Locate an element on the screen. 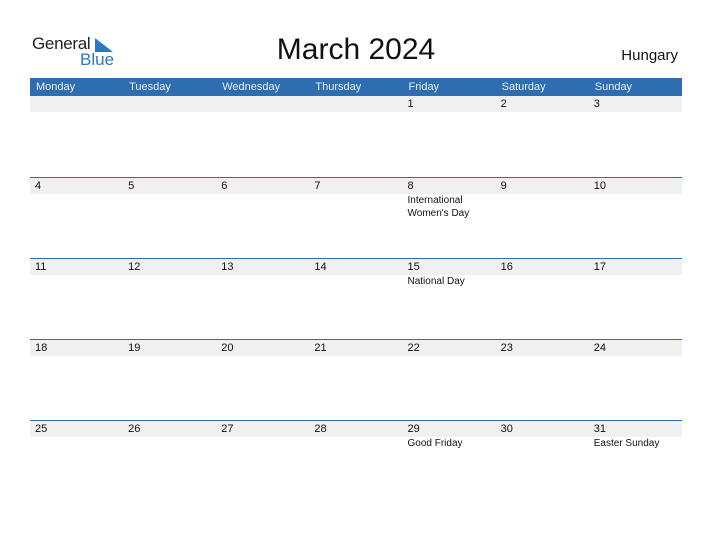 The width and height of the screenshot is (712, 550). day-number: 31 is located at coordinates (599, 429).